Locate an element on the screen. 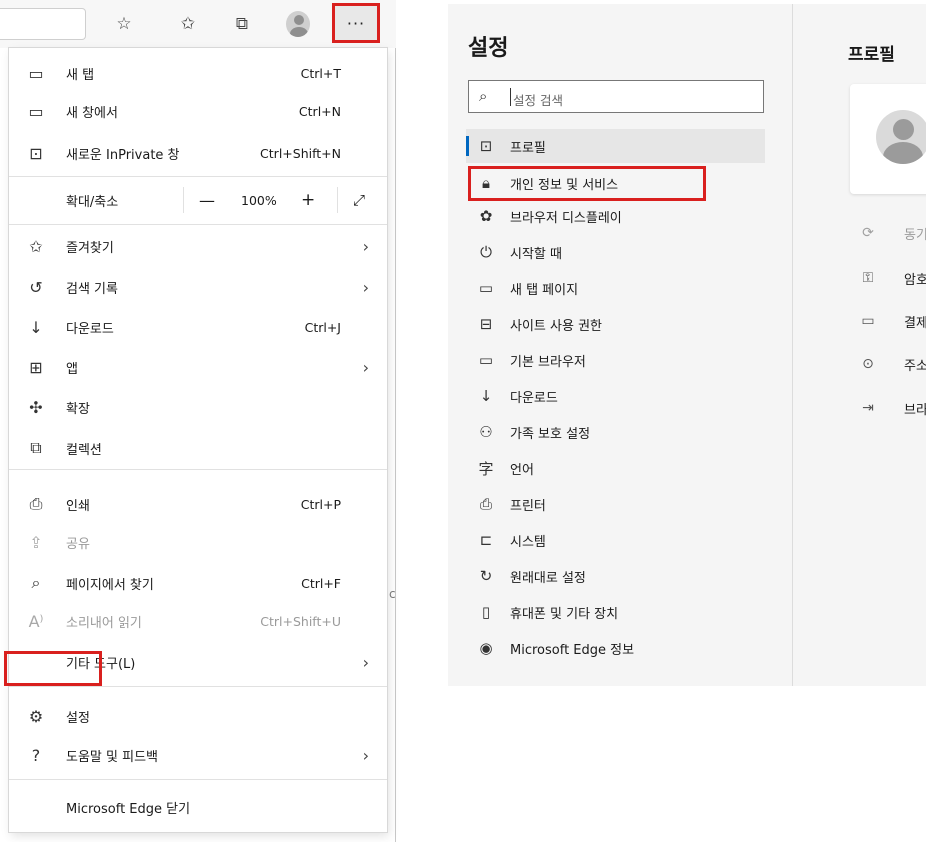 Image resolution: width=926 pixels, height=842 pixels. menu-item-label: 소리내어 읽기 is located at coordinates (104, 623).